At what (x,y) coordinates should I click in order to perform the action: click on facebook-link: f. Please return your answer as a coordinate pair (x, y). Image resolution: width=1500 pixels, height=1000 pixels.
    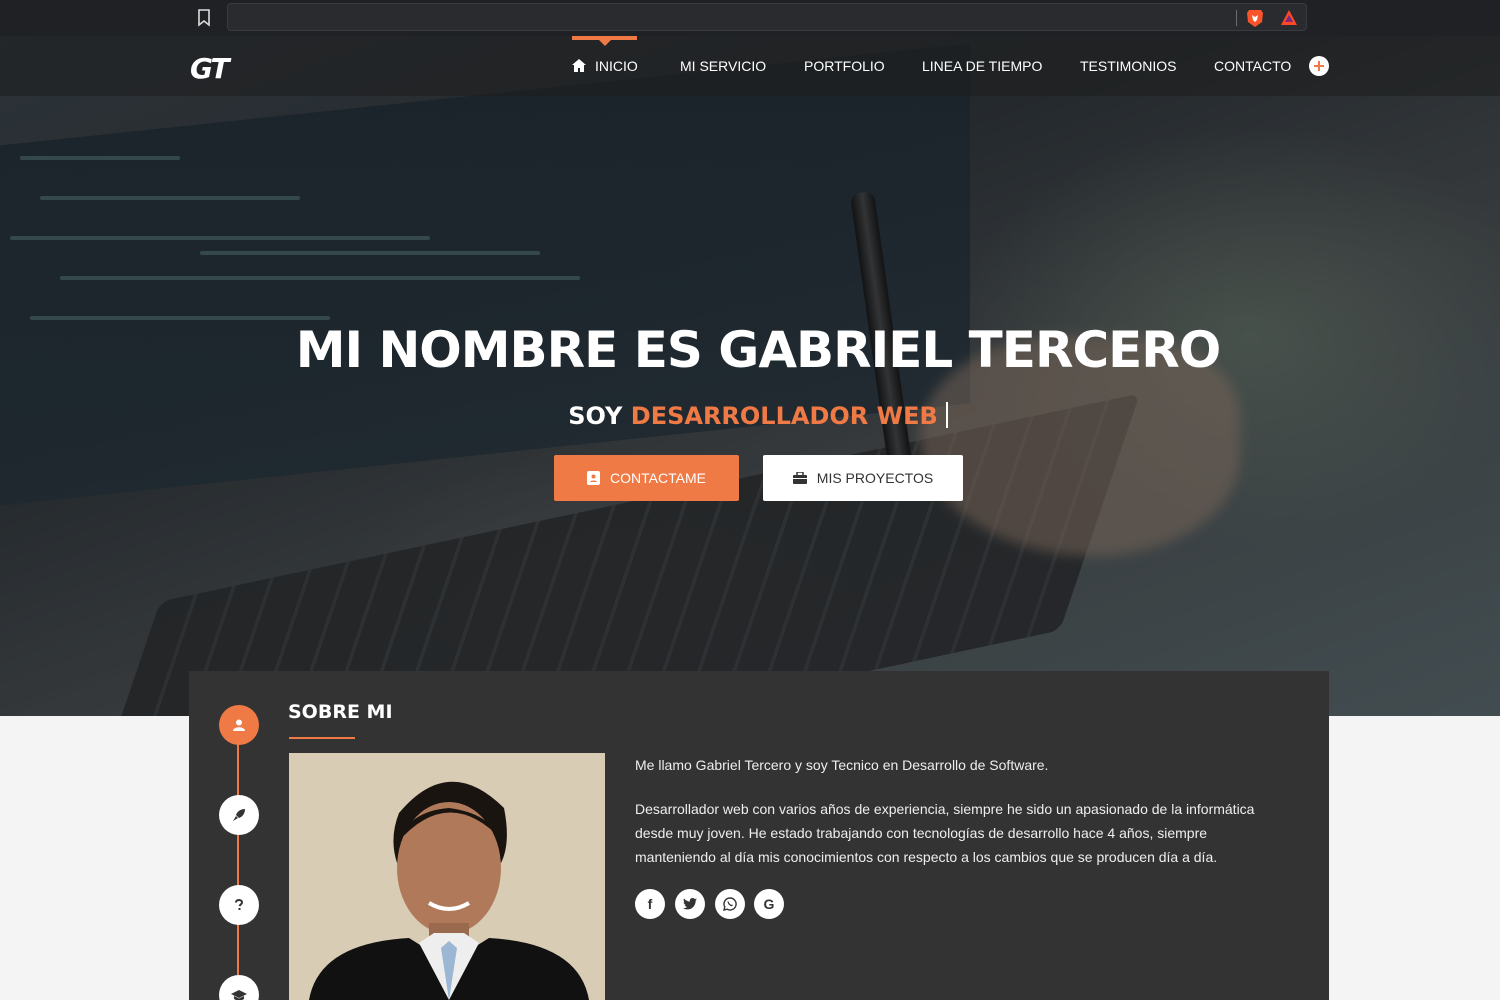
    Looking at the image, I should click on (650, 904).